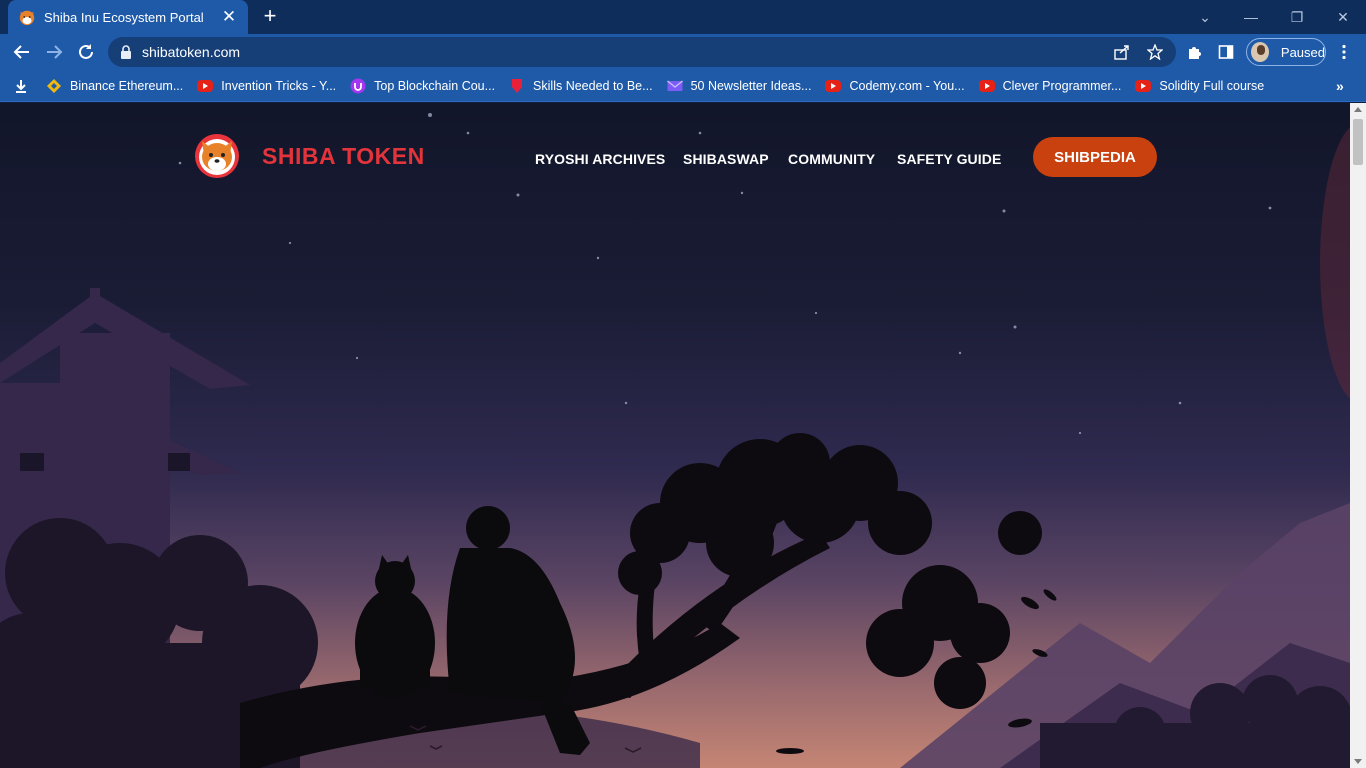 The width and height of the screenshot is (1366, 768). I want to click on tab-search-icon: ⌄, so click(1205, 17).